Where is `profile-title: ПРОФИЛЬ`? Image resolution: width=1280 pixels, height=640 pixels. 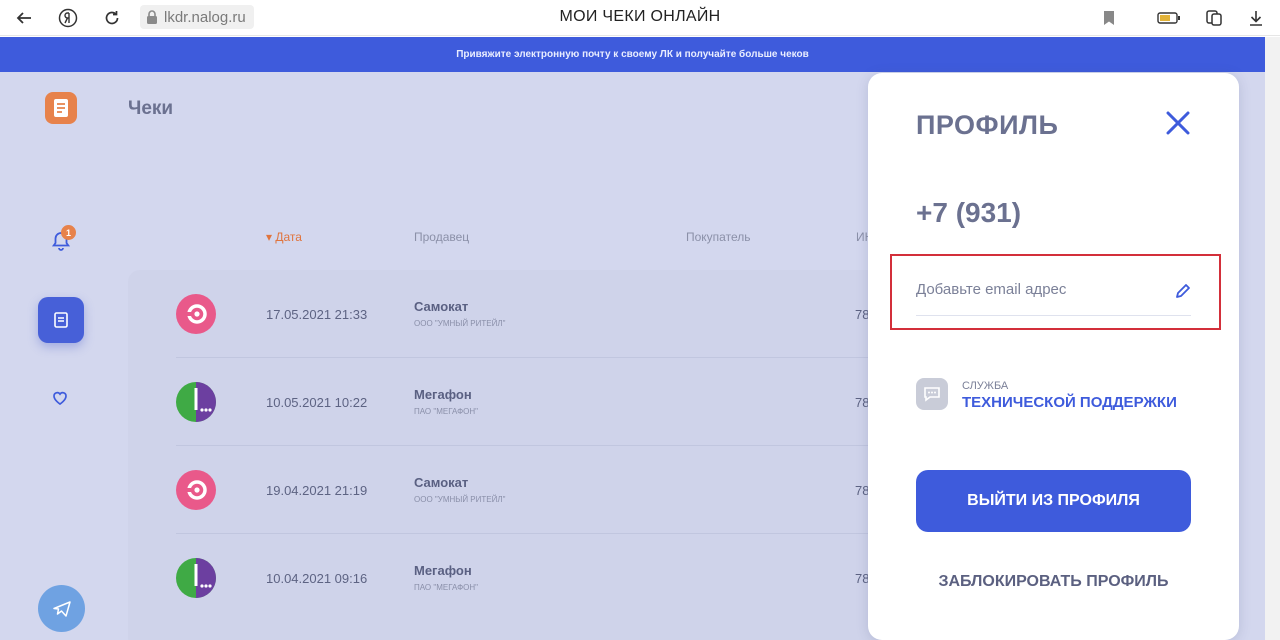 profile-title: ПРОФИЛЬ is located at coordinates (987, 125).